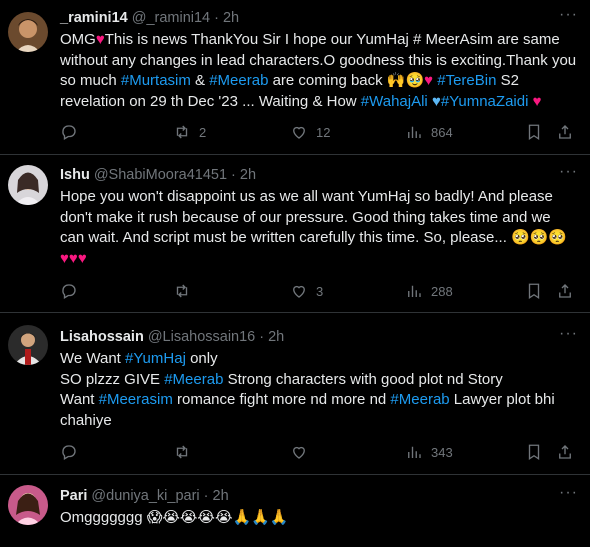  Describe the element at coordinates (156, 80) in the screenshot. I see `hashtag-link: #Murtasim` at that location.